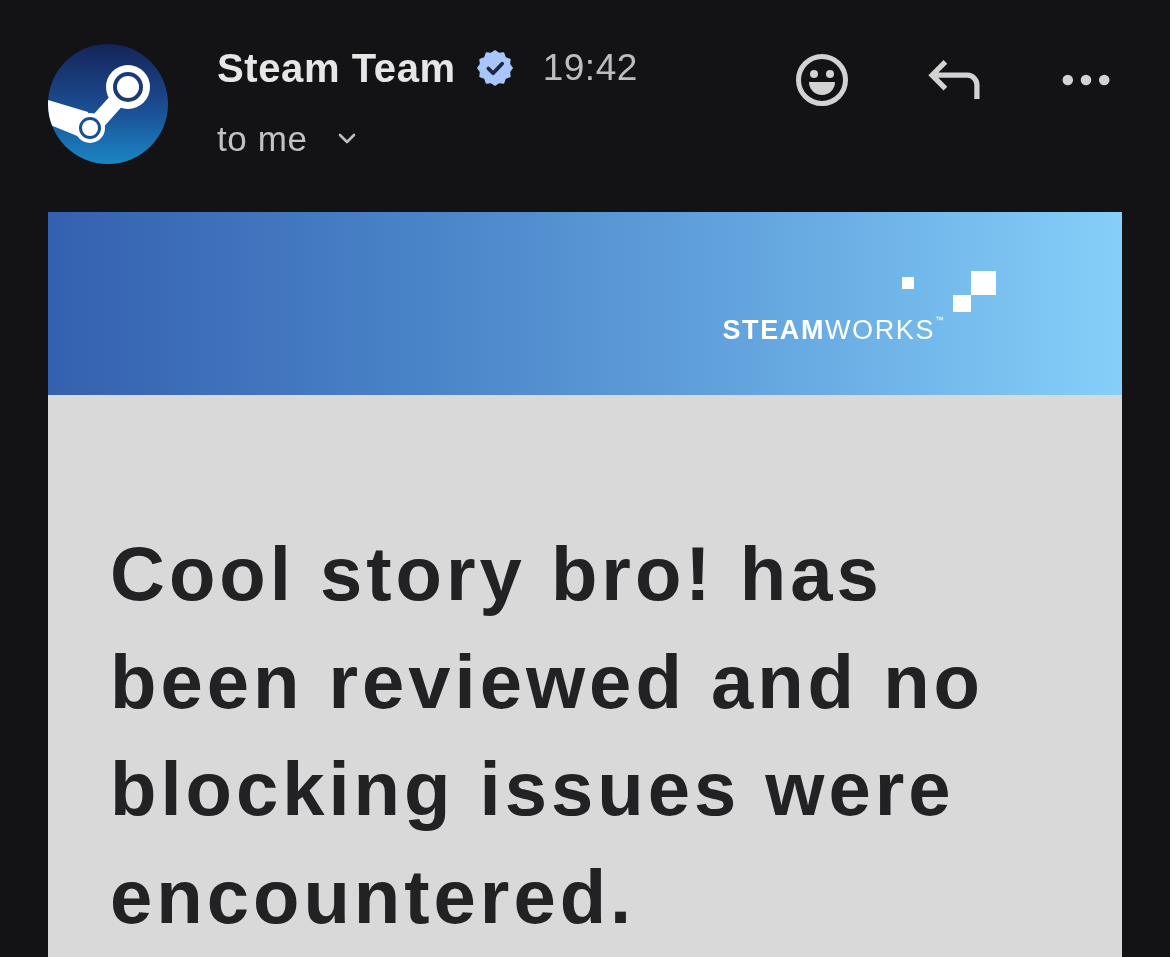 The height and width of the screenshot is (957, 1170). Describe the element at coordinates (108, 104) in the screenshot. I see `logo-avatar-icon` at that location.